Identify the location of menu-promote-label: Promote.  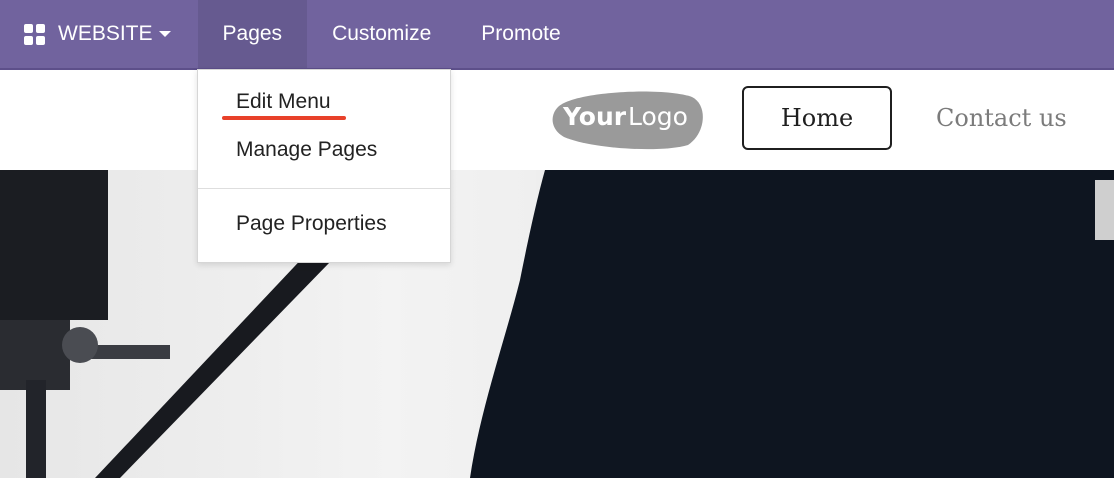
(521, 33).